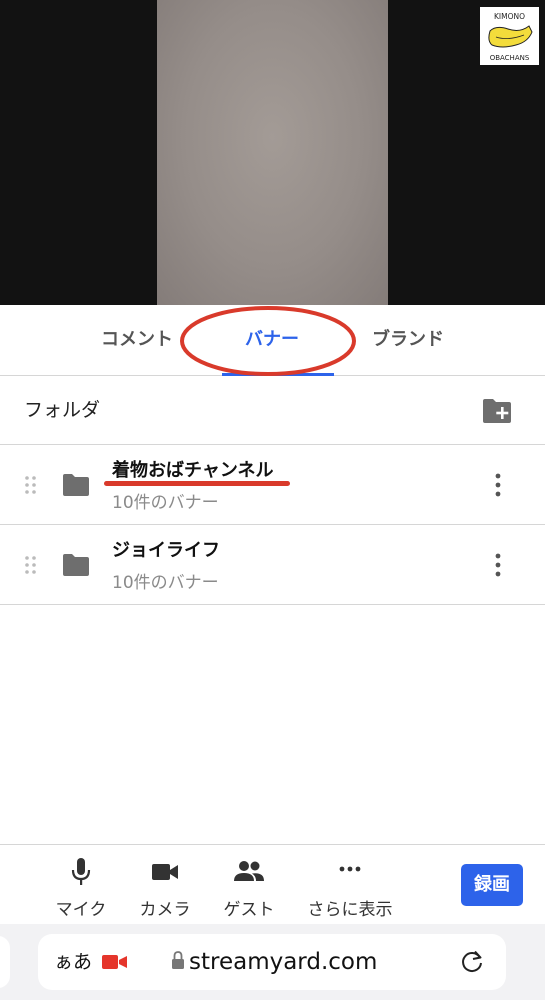 This screenshot has height=1000, width=545. Describe the element at coordinates (193, 470) in the screenshot. I see `folder-name: 着物おばチャンネル` at that location.